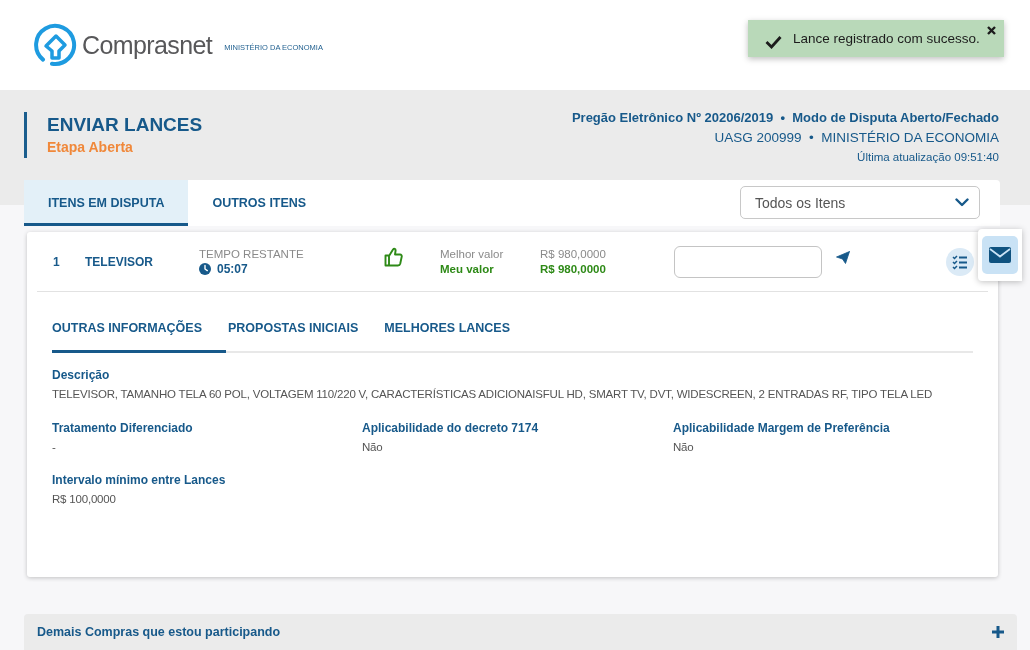  What do you see at coordinates (928, 157) in the screenshot?
I see `last-update: Última atualização 09:51:40` at bounding box center [928, 157].